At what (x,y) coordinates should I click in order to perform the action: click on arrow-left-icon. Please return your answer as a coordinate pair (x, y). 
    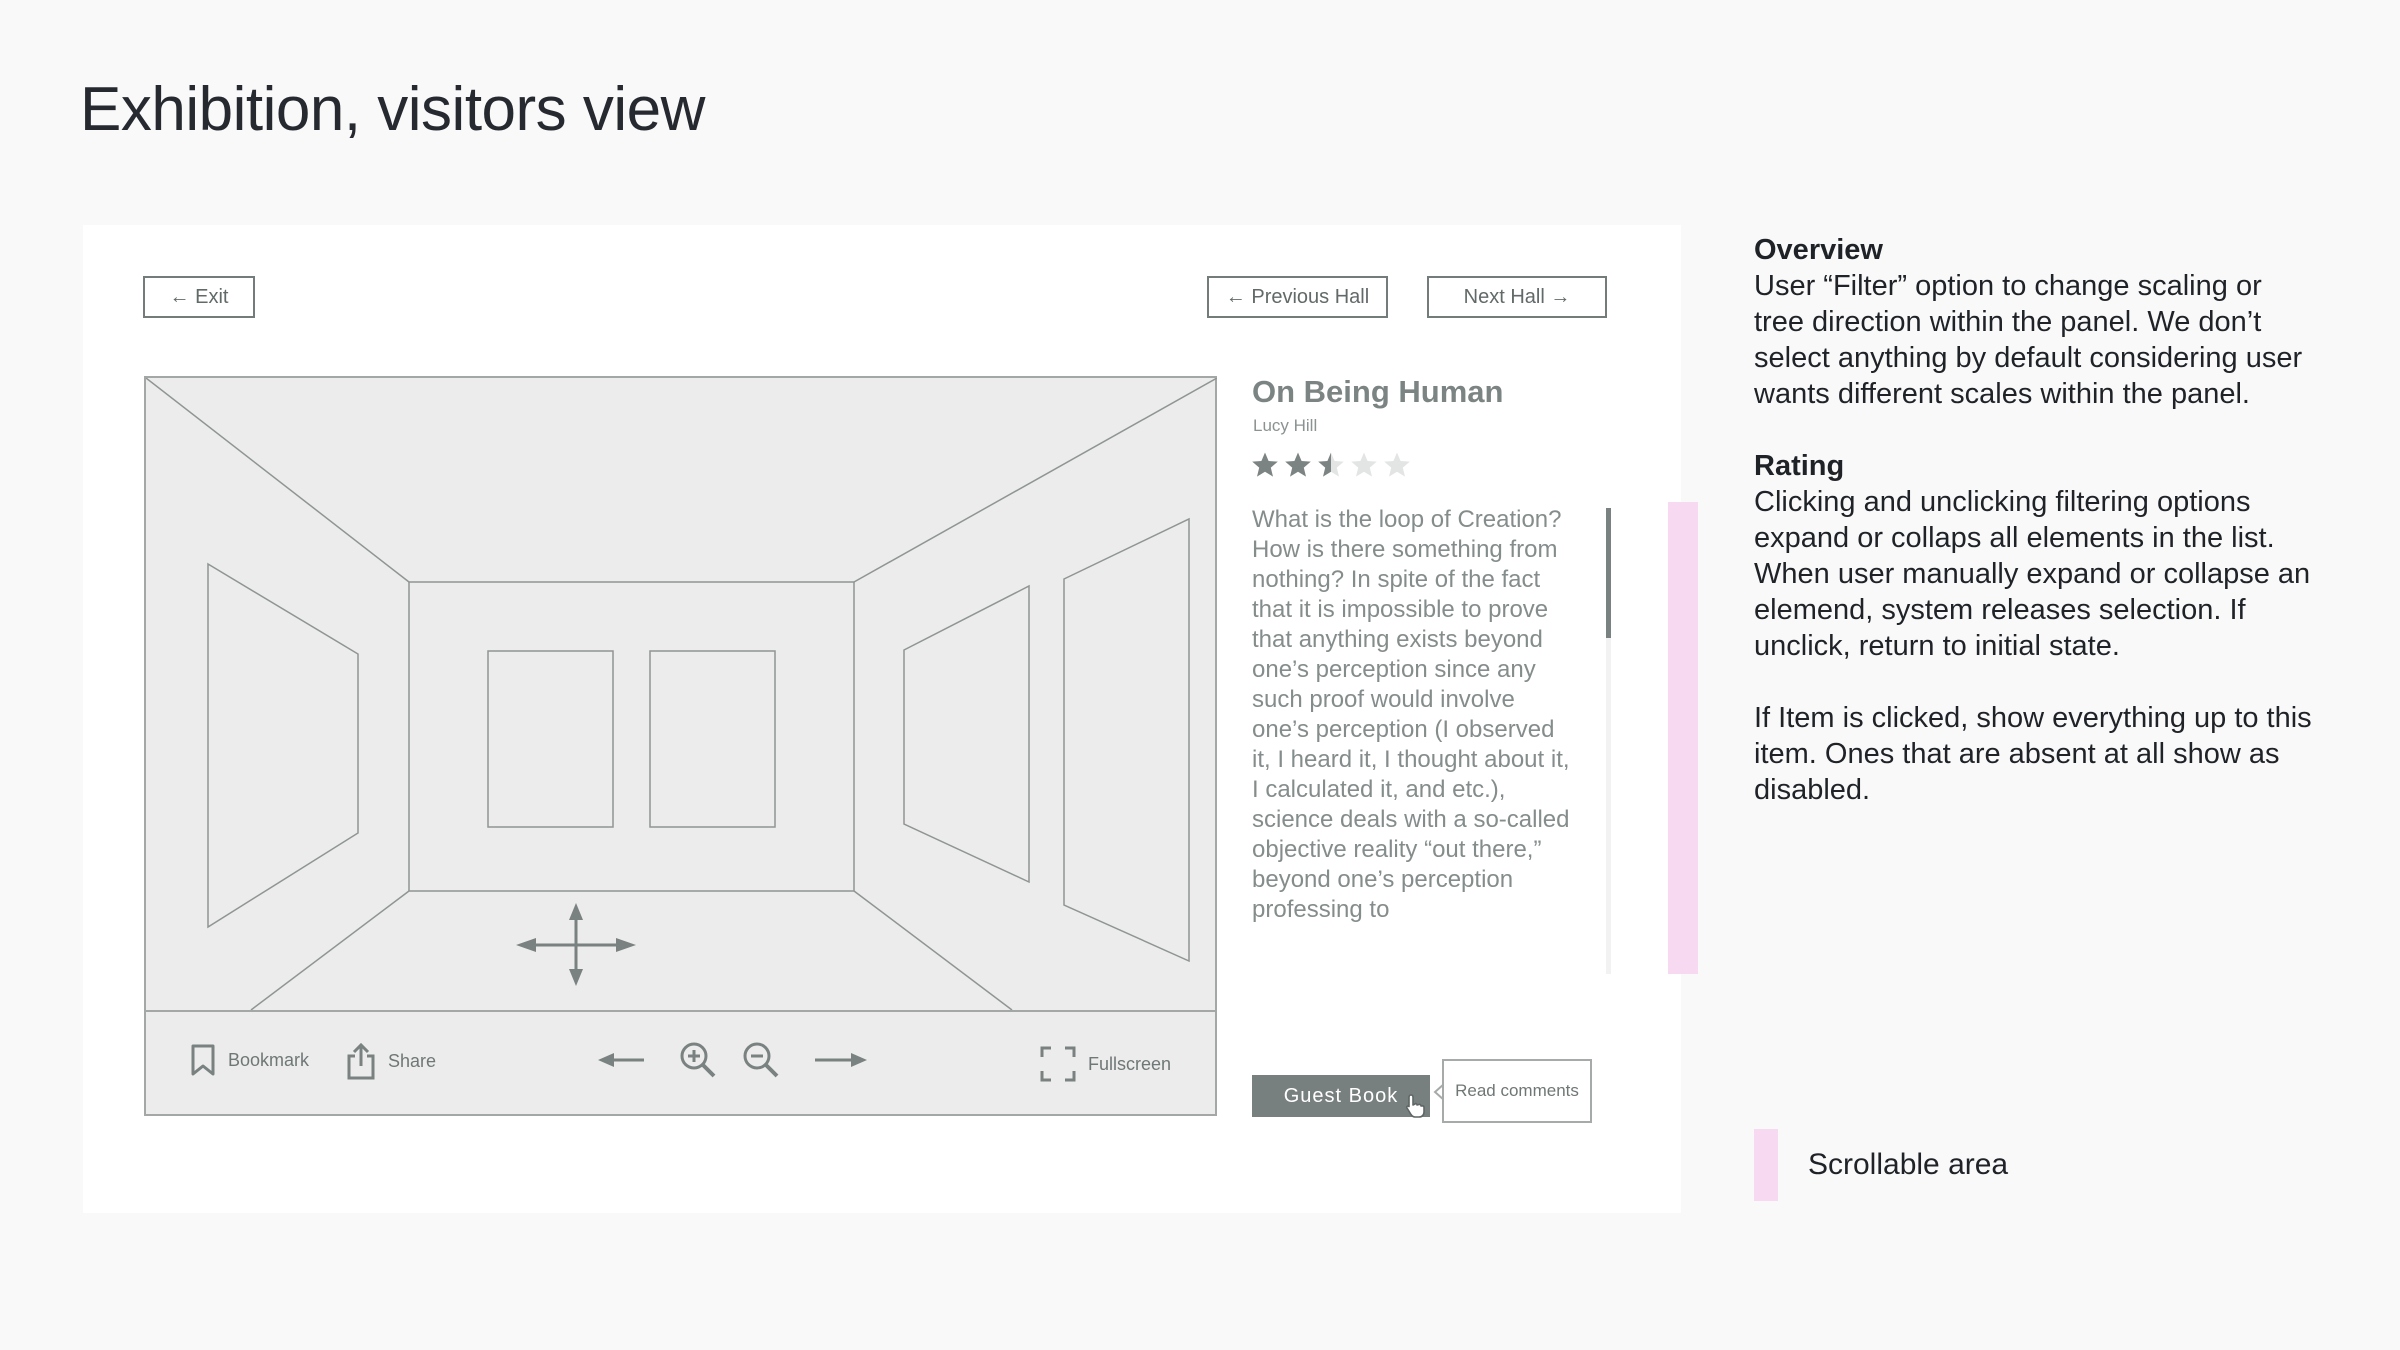
    Looking at the image, I should click on (621, 1060).